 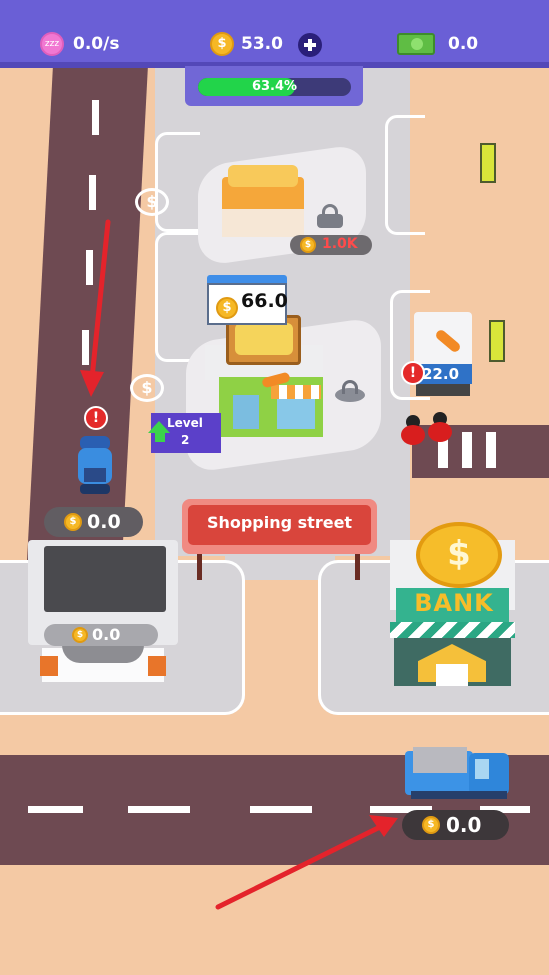 What do you see at coordinates (463, 44) in the screenshot?
I see `cash-balance-value: 0.0` at bounding box center [463, 44].